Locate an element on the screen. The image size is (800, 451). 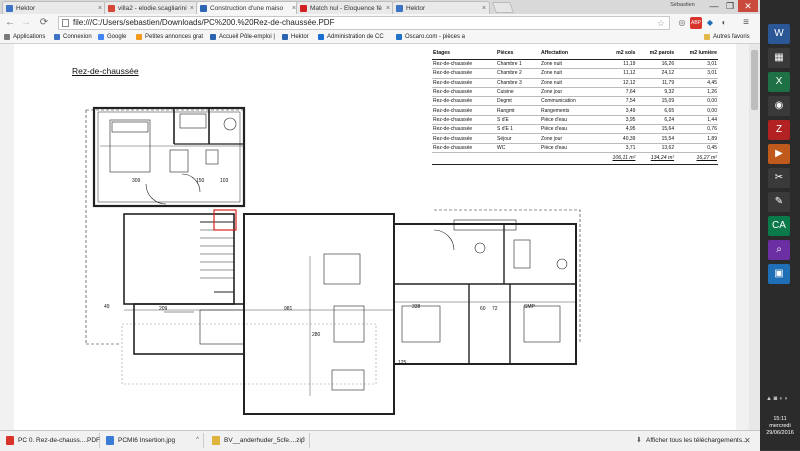
back-button: ← is located at coordinates (10, 23).